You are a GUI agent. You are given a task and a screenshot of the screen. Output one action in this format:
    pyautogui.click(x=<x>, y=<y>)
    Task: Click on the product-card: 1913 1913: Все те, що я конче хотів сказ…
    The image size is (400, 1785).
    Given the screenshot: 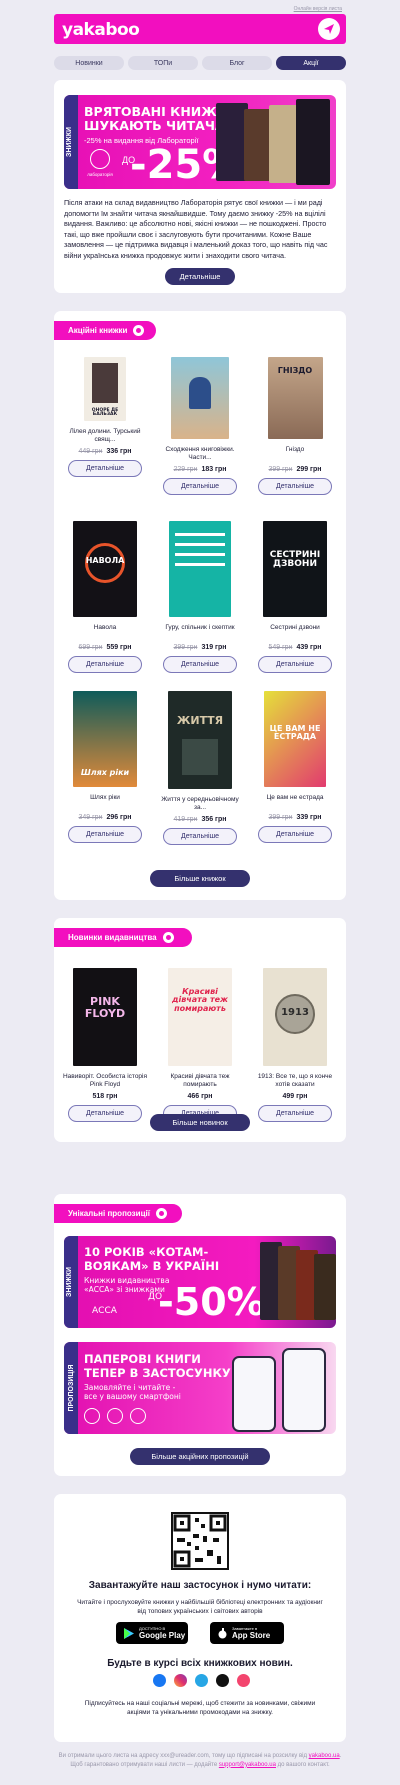 What is the action you would take?
    pyautogui.click(x=295, y=1045)
    